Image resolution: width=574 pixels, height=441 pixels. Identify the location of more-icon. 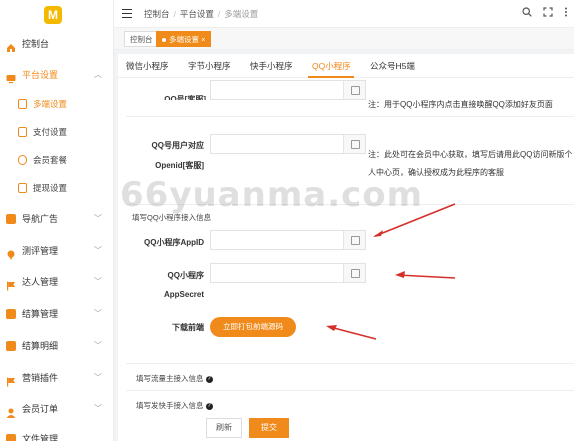
(566, 13).